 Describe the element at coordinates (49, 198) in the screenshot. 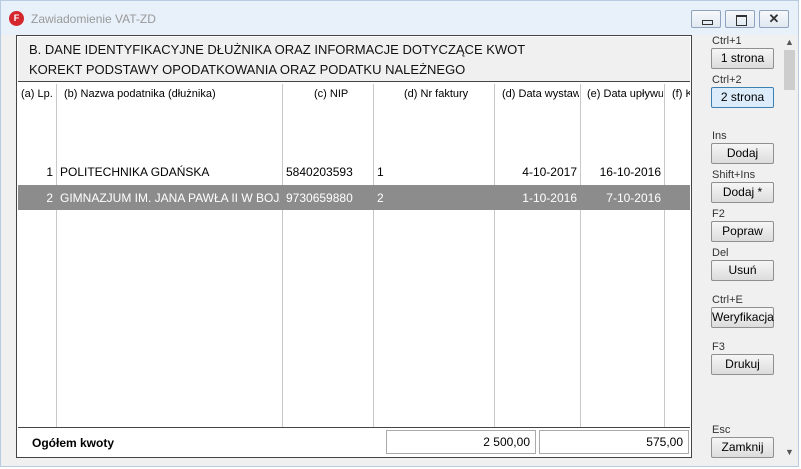

I see `cell-lp: 2` at that location.